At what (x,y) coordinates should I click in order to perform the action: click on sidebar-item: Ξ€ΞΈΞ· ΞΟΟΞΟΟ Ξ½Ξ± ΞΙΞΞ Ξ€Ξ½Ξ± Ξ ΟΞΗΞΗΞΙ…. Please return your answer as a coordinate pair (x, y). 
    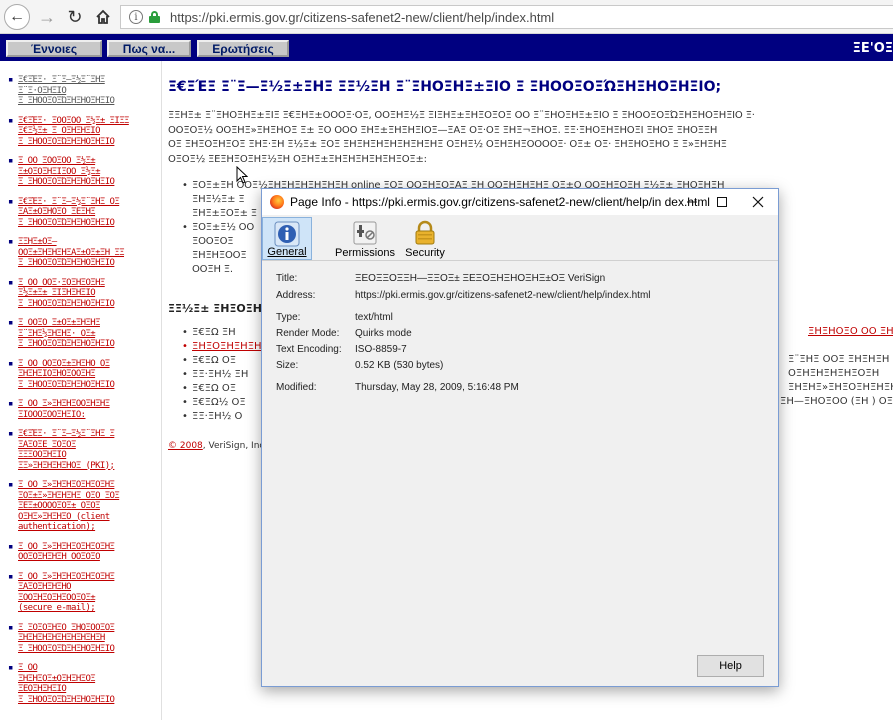
    Looking at the image, I should click on (84, 132).